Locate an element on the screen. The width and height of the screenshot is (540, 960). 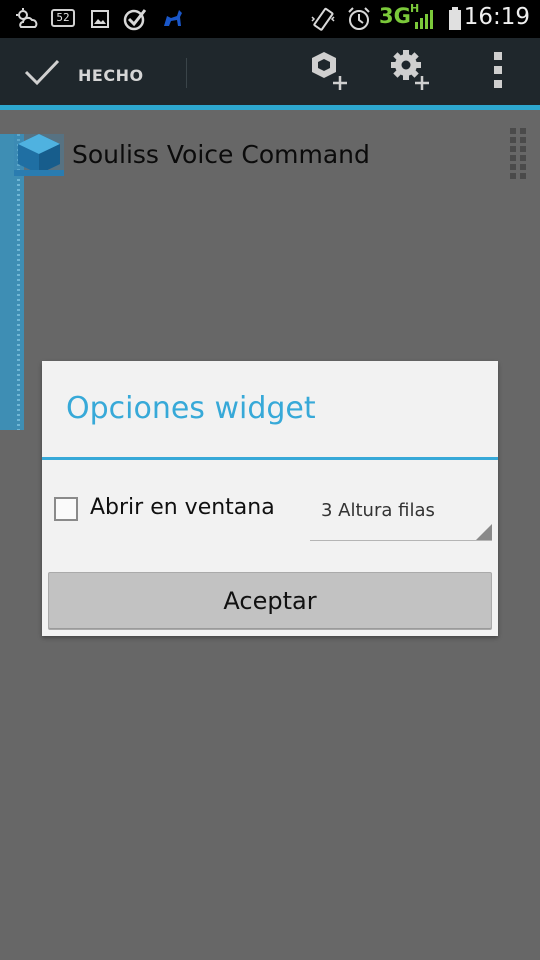
dialog-title-divider is located at coordinates (270, 458).